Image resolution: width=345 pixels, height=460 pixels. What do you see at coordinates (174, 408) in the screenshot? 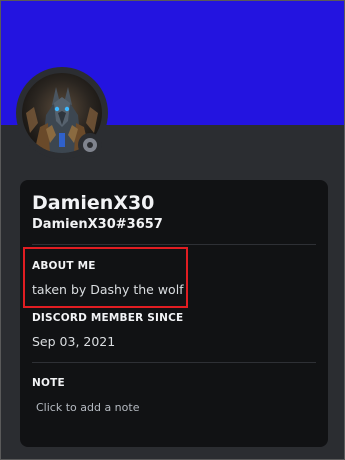
I see `note-input: Click to add a note` at bounding box center [174, 408].